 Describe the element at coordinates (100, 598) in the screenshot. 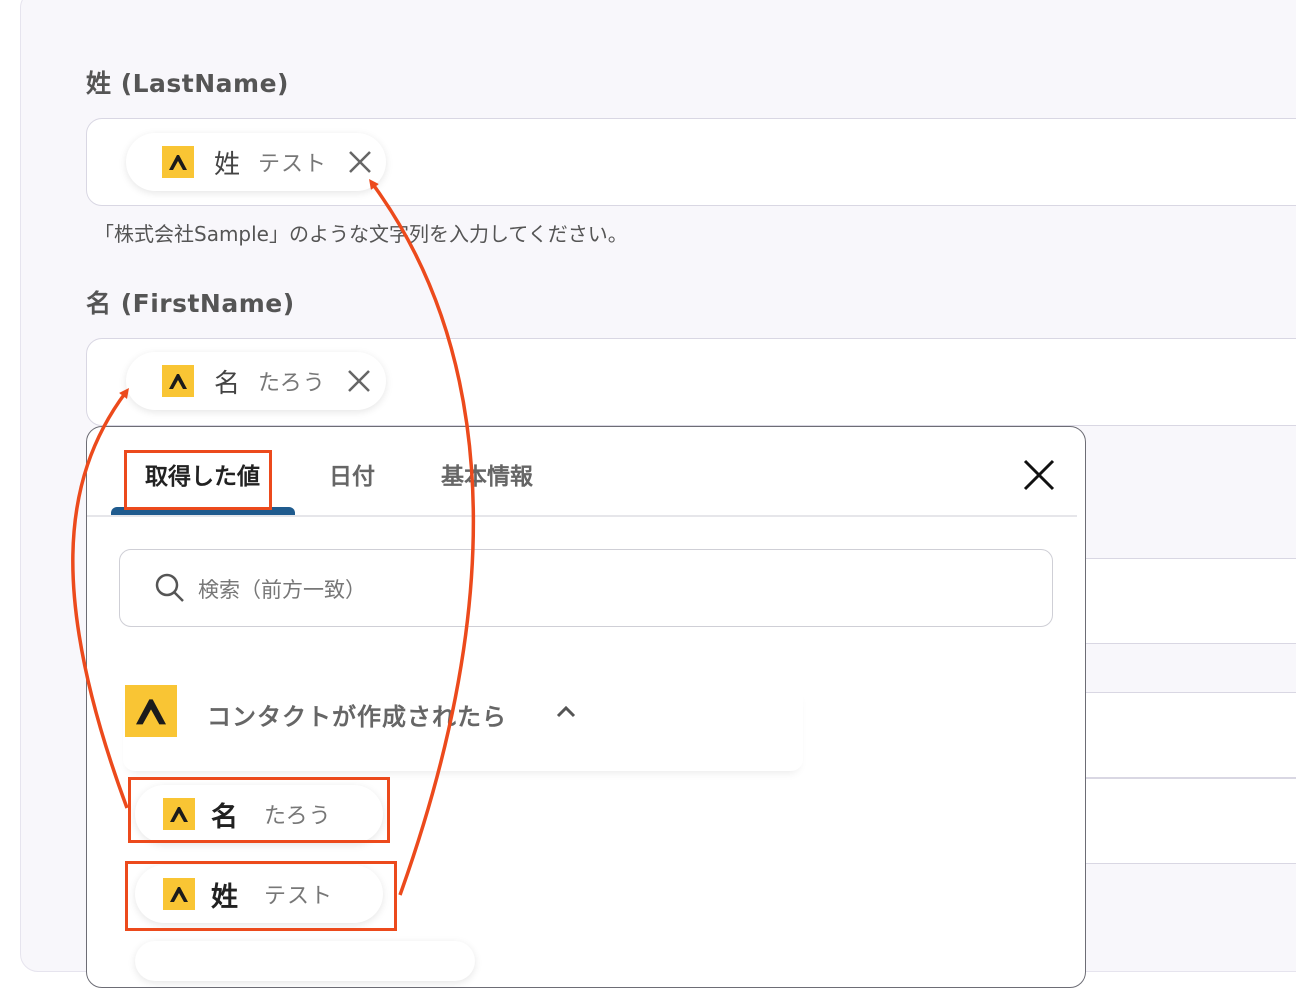

I see `arrow-to-firstname` at that location.